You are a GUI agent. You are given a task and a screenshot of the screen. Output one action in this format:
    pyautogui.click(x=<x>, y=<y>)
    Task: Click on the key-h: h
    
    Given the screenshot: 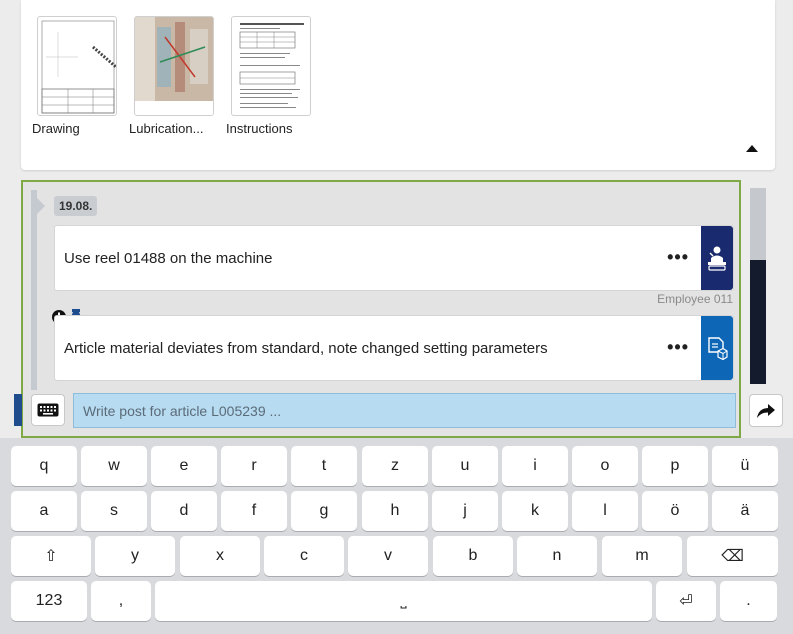 What is the action you would take?
    pyautogui.click(x=395, y=511)
    